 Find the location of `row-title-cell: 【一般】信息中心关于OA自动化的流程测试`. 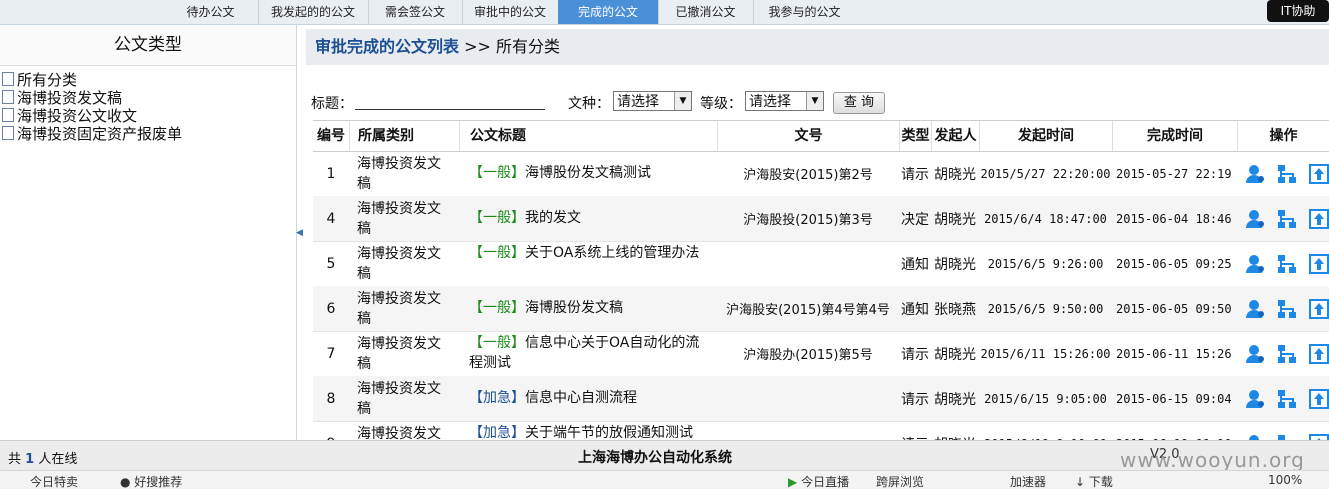

row-title-cell: 【一般】信息中心关于OA自动化的流程测试 is located at coordinates (588, 353).